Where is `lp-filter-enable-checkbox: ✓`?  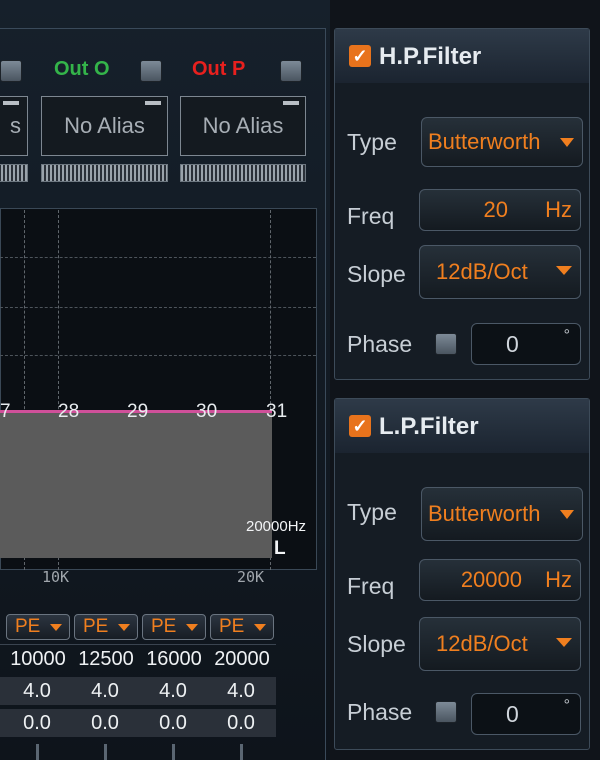 lp-filter-enable-checkbox: ✓ is located at coordinates (360, 426).